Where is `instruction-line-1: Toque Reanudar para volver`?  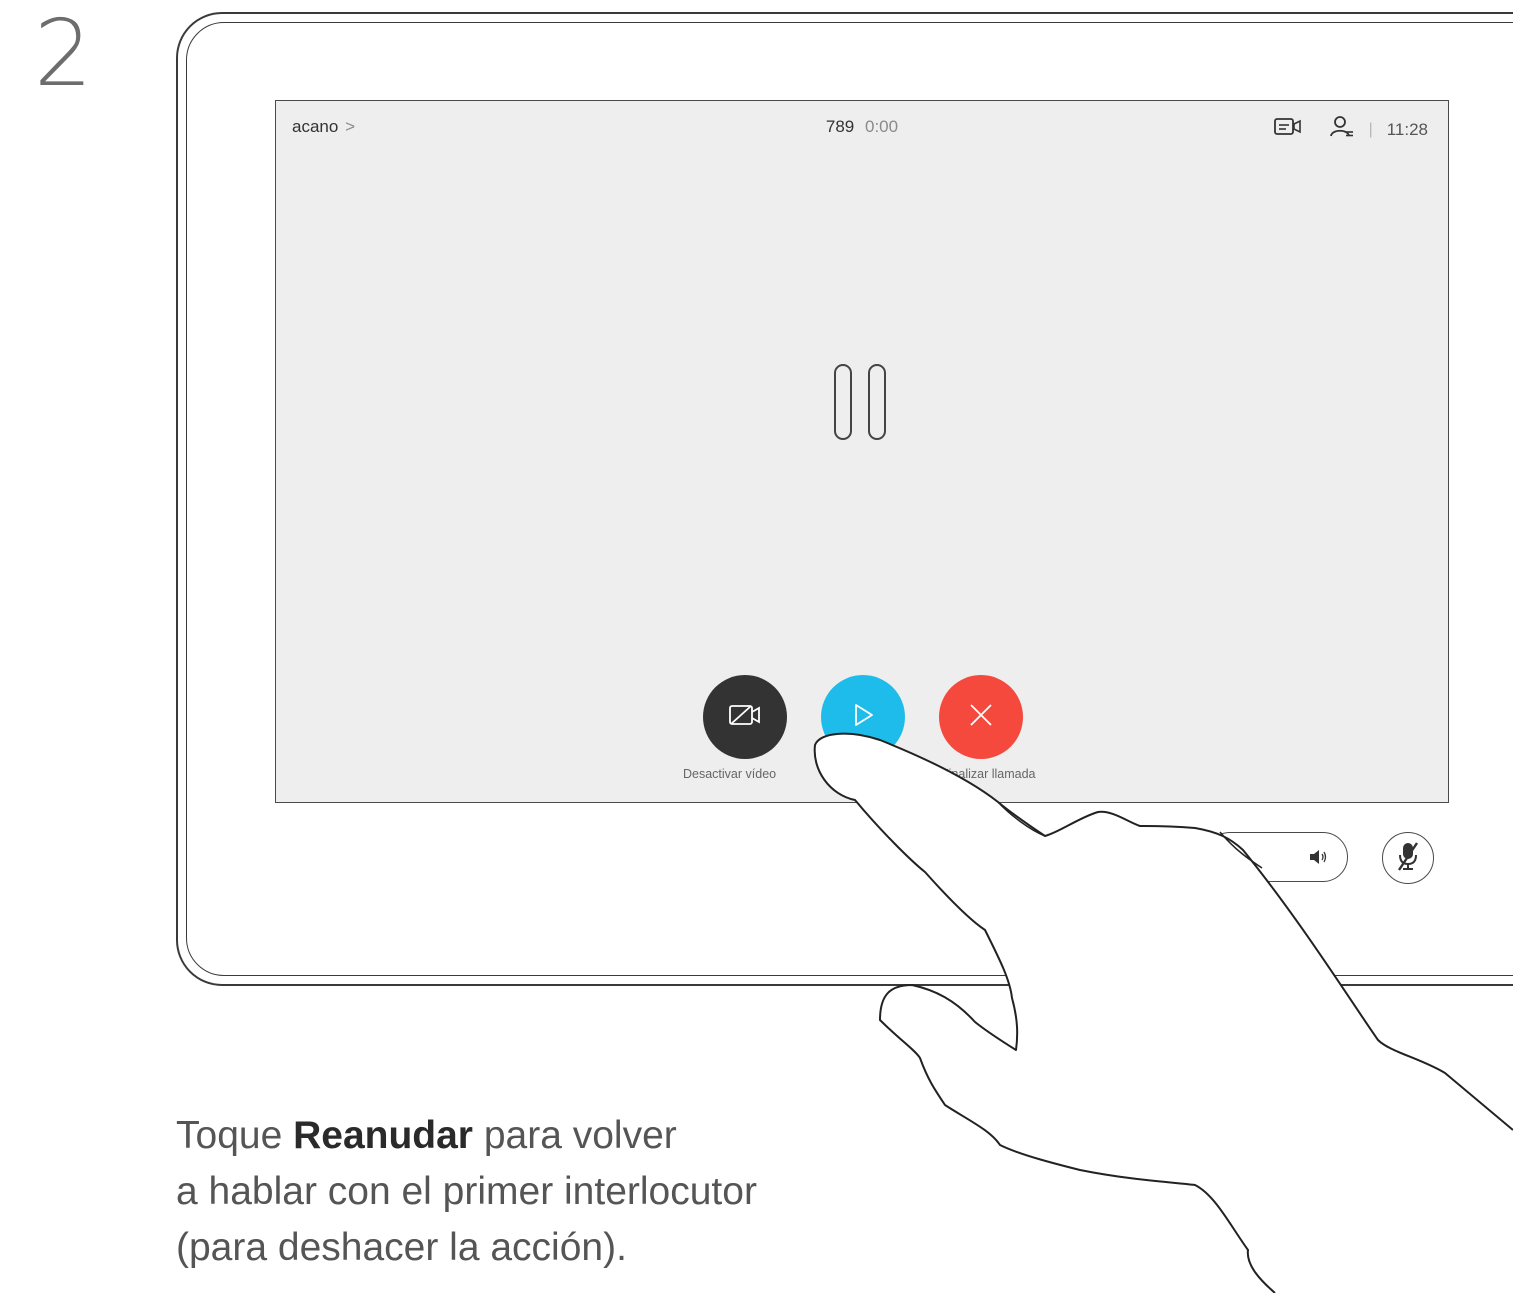 instruction-line-1: Toque Reanudar para volver is located at coordinates (466, 1136).